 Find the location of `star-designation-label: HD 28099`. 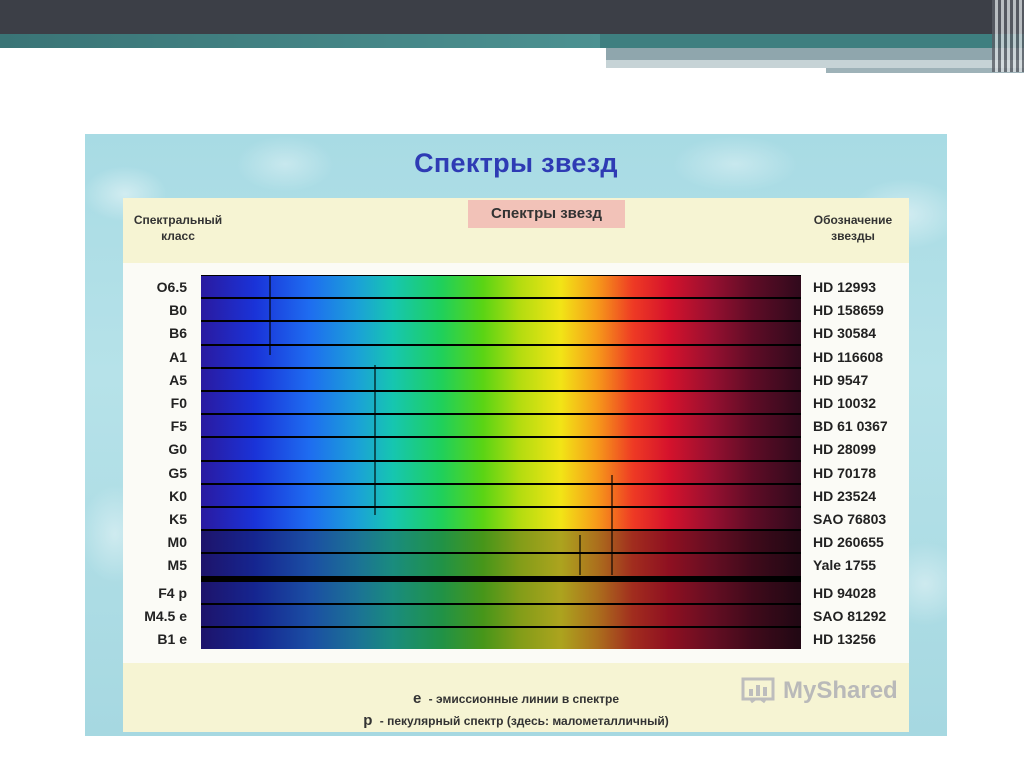

star-designation-label: HD 28099 is located at coordinates (845, 449).